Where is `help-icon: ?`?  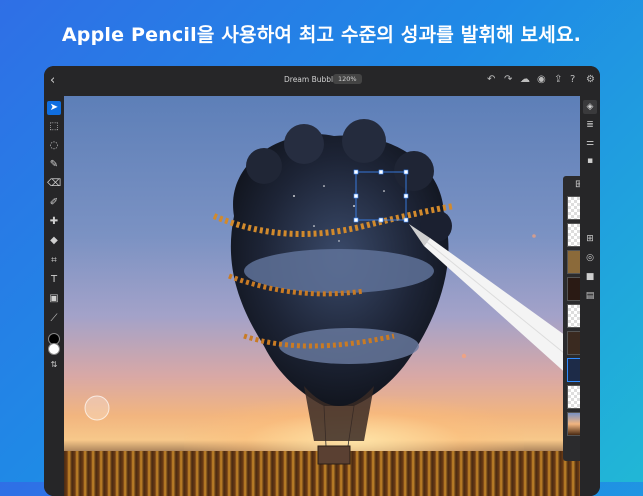 help-icon: ? is located at coordinates (572, 79).